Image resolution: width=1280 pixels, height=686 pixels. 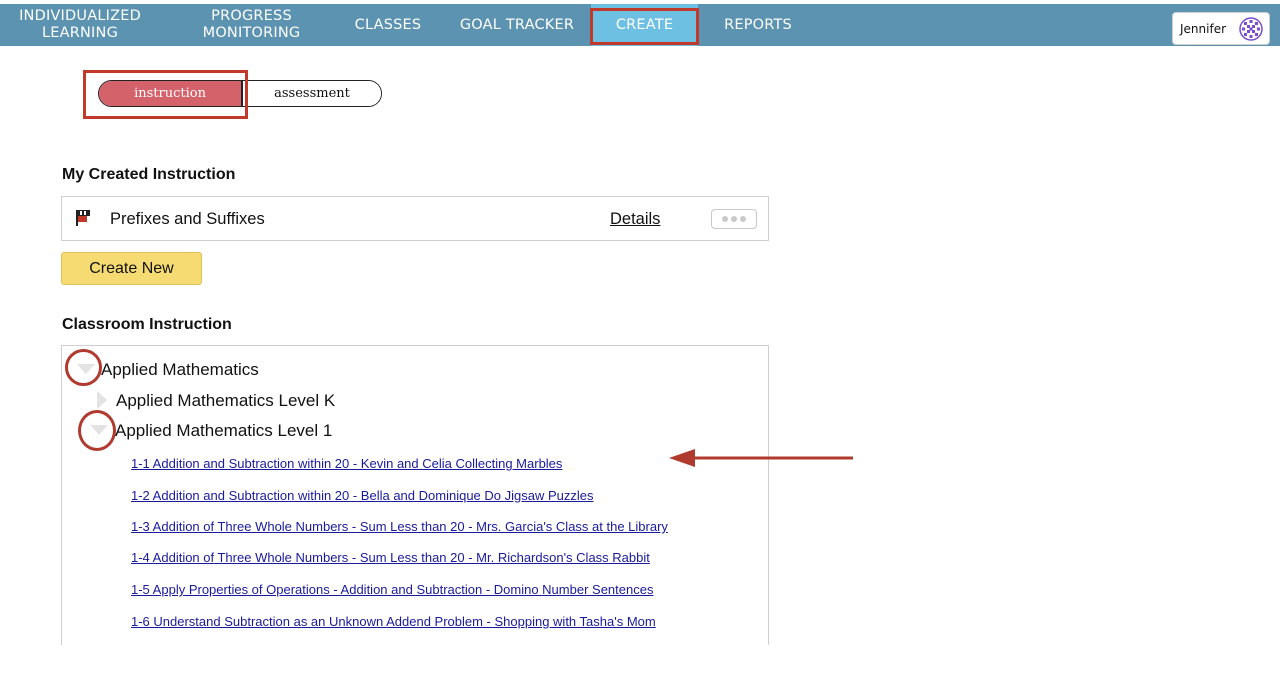 I want to click on my-created-title: My Created Instruction, so click(x=149, y=174).